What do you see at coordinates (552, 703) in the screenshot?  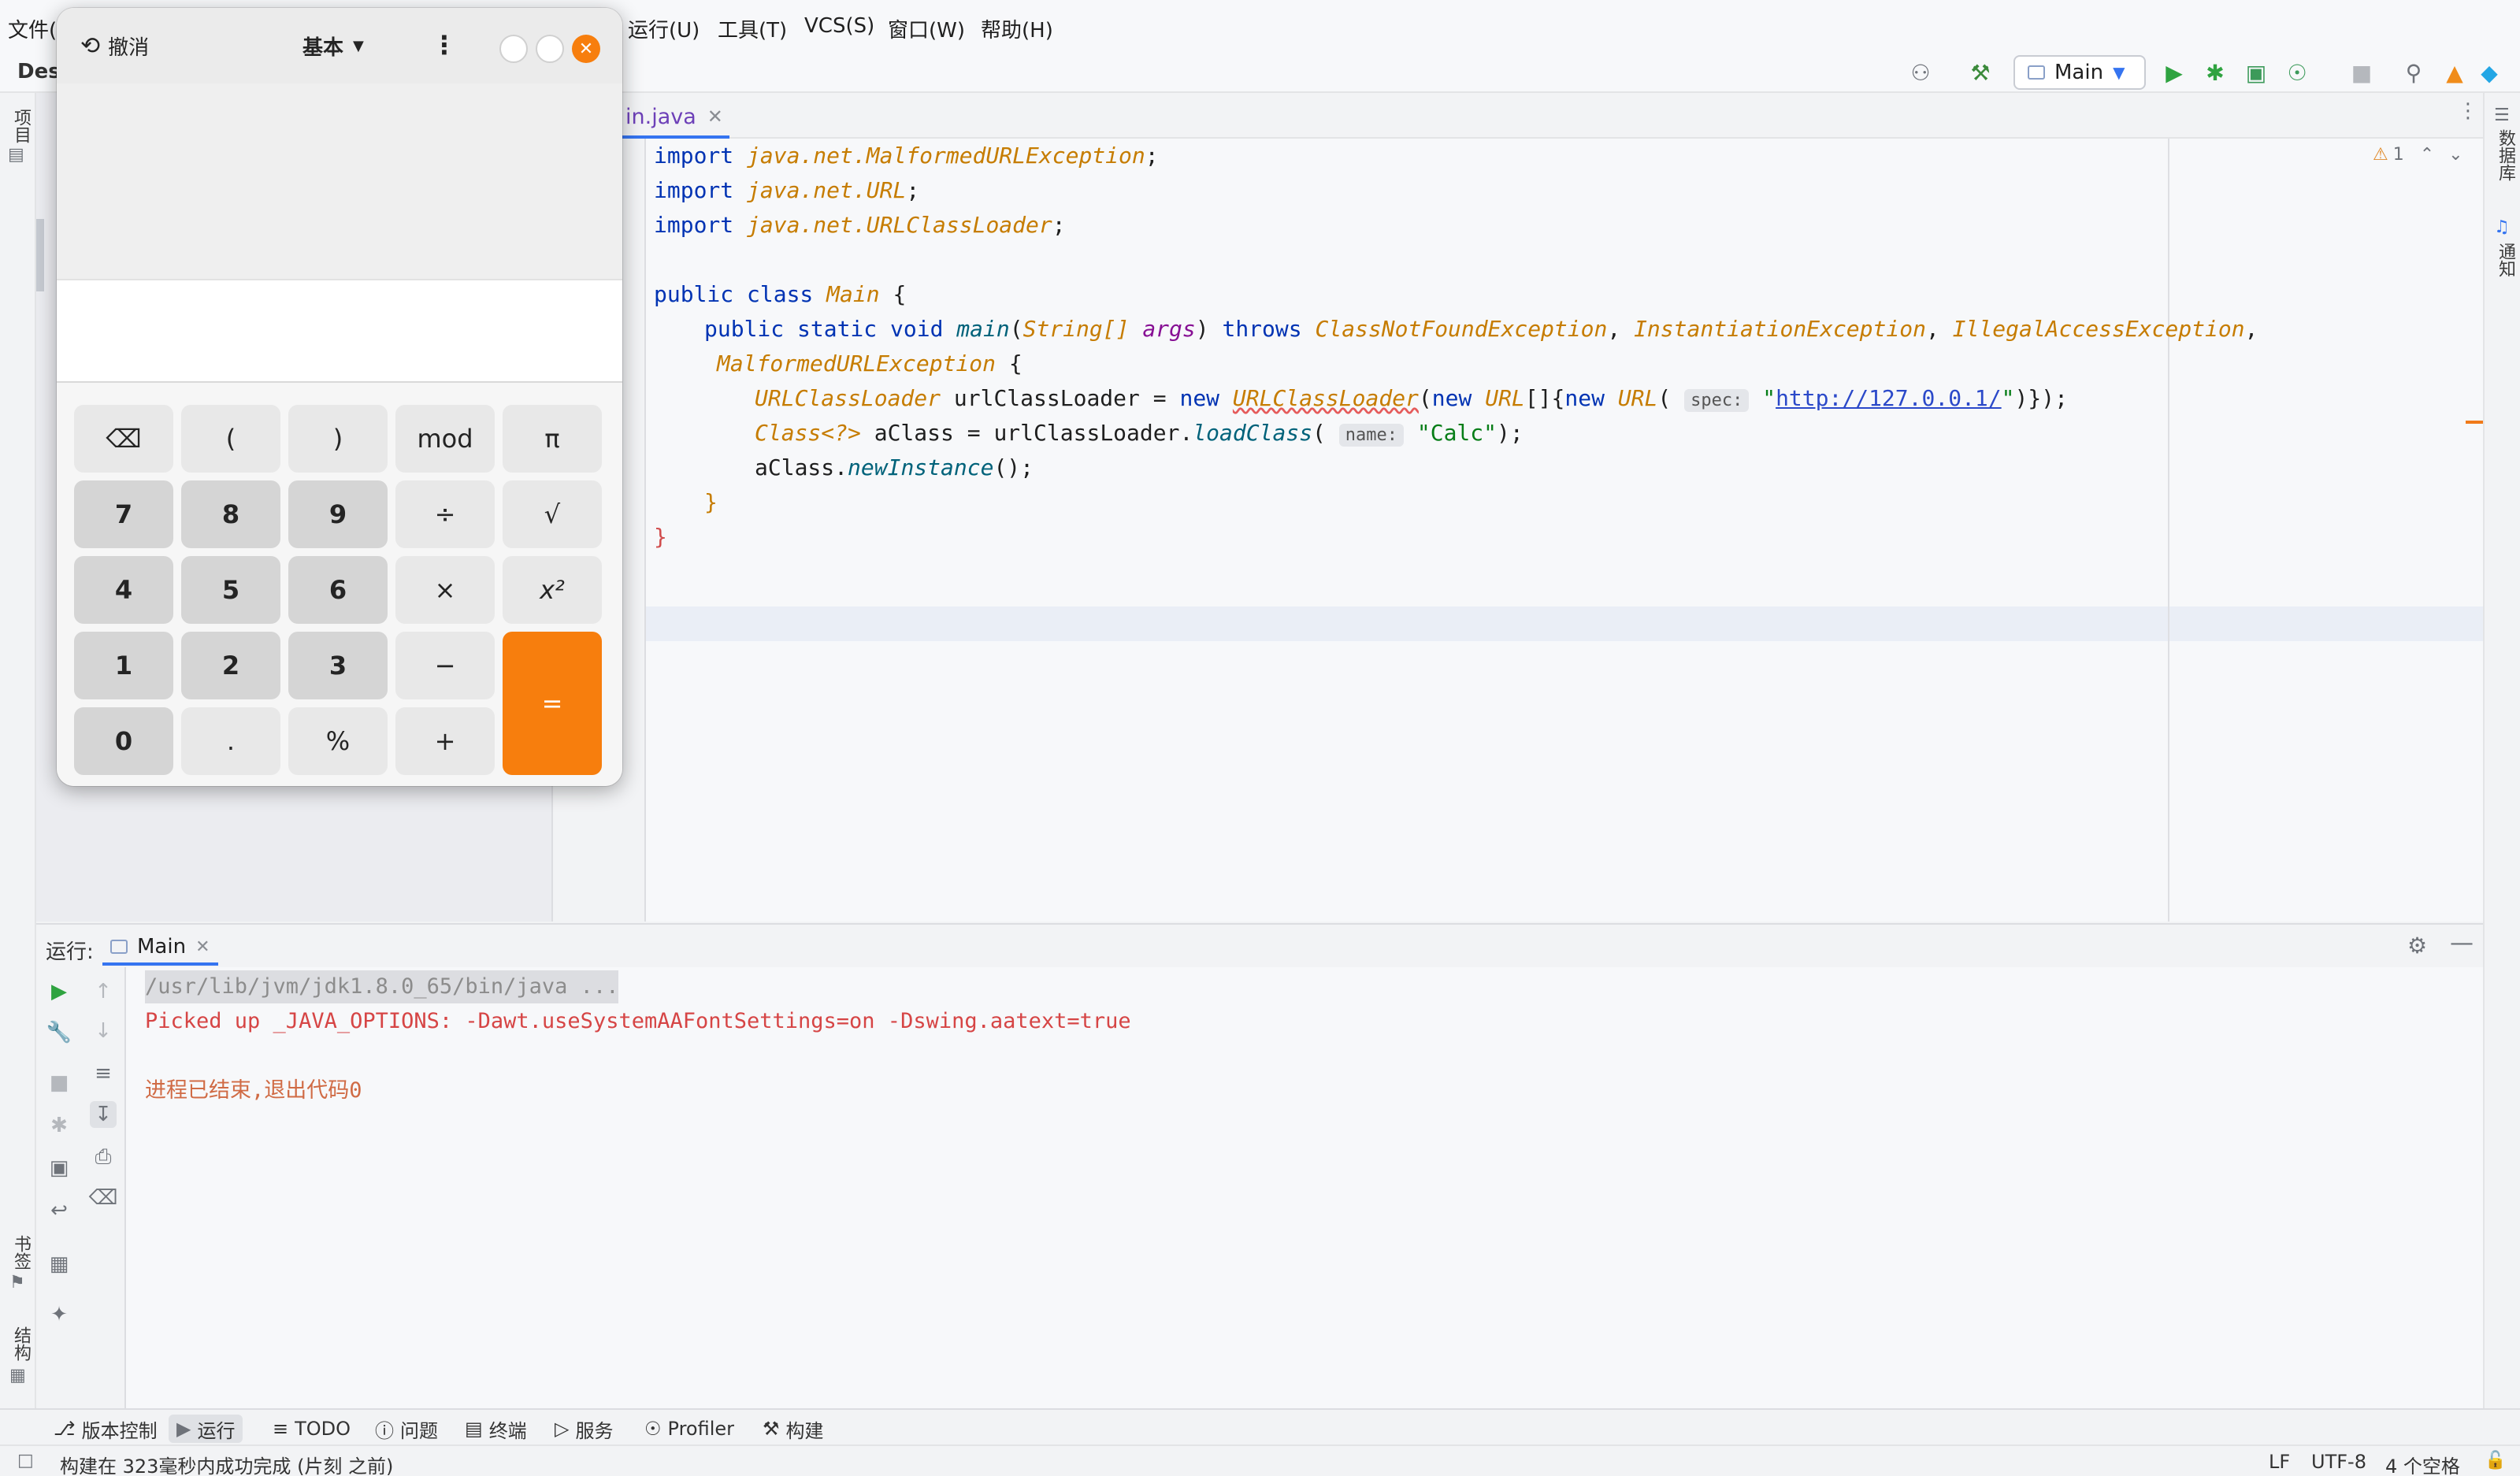 I see `equals-key: =` at bounding box center [552, 703].